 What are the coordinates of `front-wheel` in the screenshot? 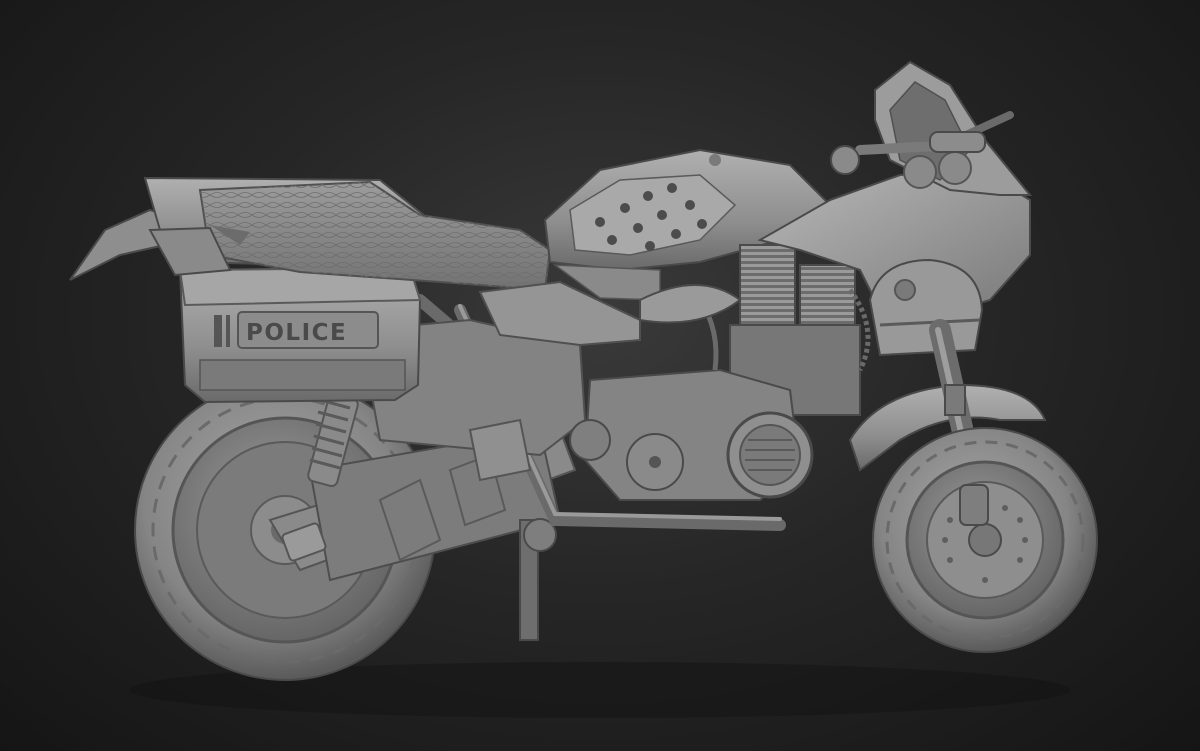 It's located at (985, 540).